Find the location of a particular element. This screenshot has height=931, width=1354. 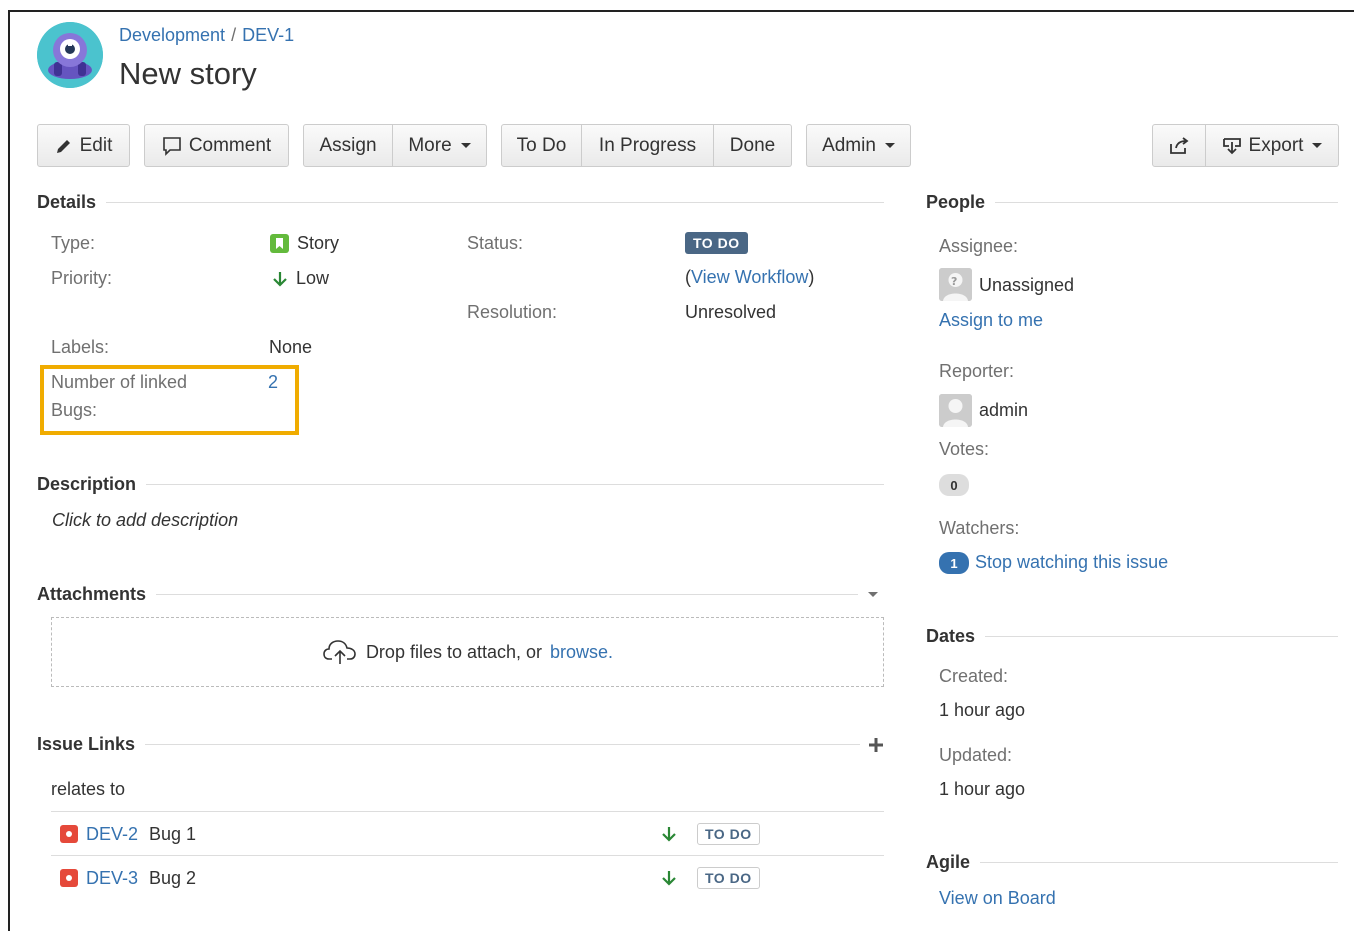

view-workflow: (View Workflow) is located at coordinates (749, 277).